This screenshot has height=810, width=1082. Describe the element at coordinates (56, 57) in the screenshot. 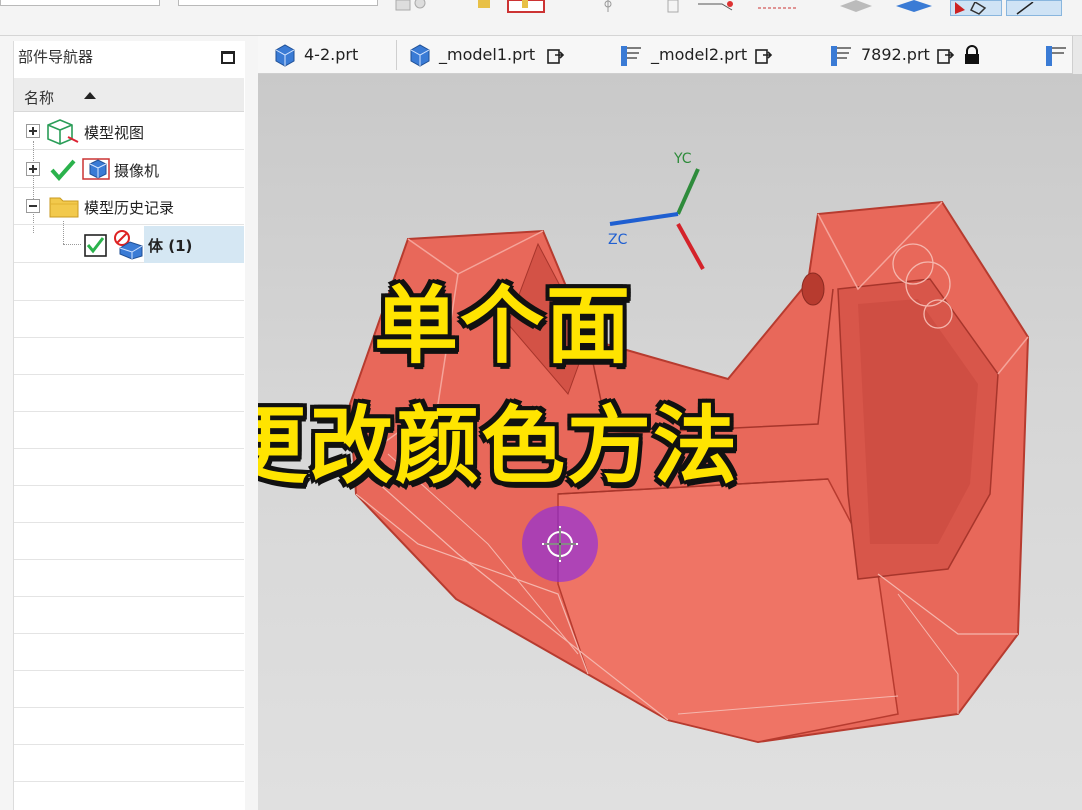

I see `navigator-title: 部件导航器` at that location.